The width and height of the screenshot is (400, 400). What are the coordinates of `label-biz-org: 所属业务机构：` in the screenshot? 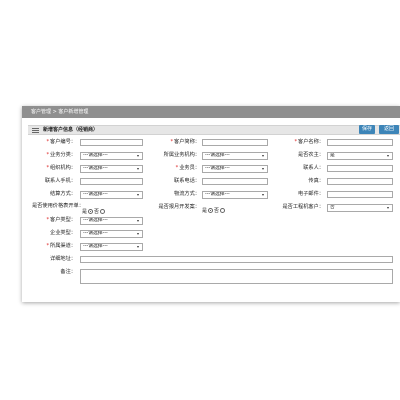 It's located at (181, 155).